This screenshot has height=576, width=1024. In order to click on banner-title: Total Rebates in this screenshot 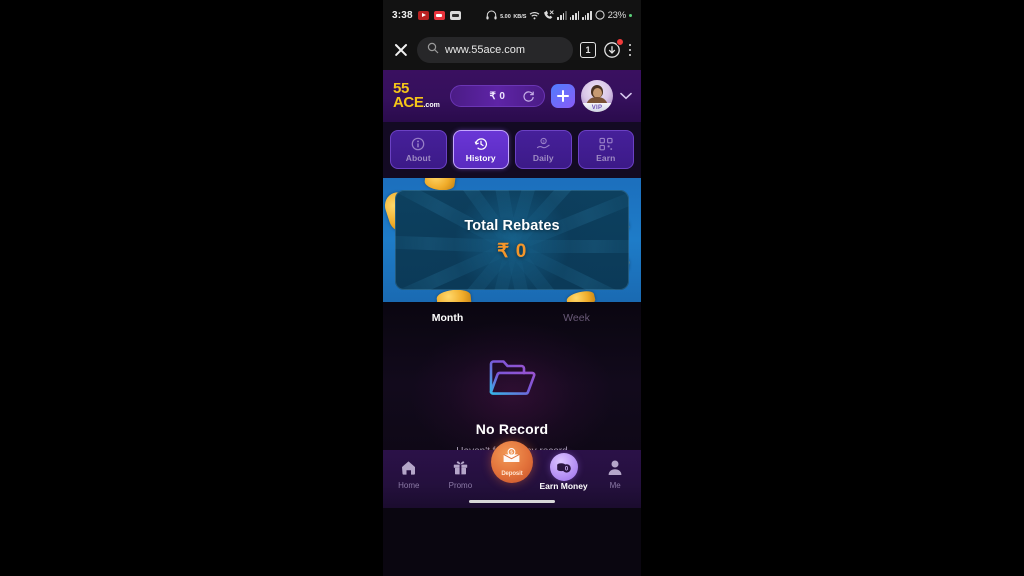, I will do `click(512, 225)`.